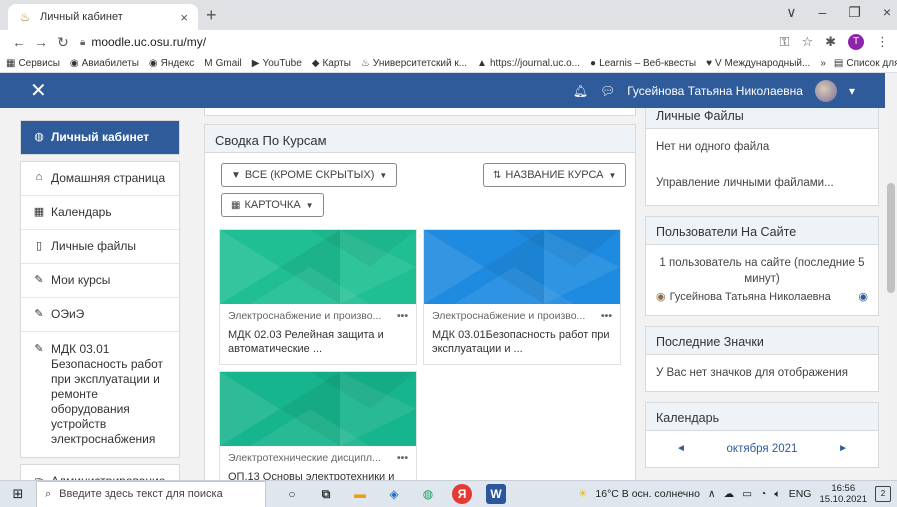 Image resolution: width=897 pixels, height=507 pixels. I want to click on drawer-item: ✎ ОЭиЭ, so click(100, 314).